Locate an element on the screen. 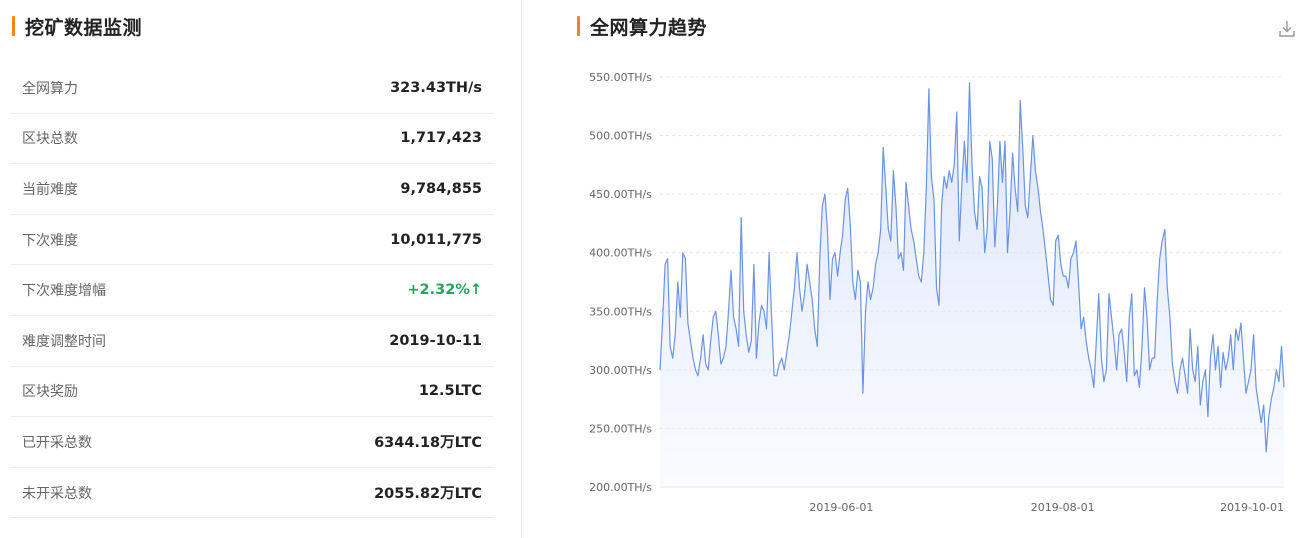  x-tick-label: 2019-10-01 is located at coordinates (1252, 507).